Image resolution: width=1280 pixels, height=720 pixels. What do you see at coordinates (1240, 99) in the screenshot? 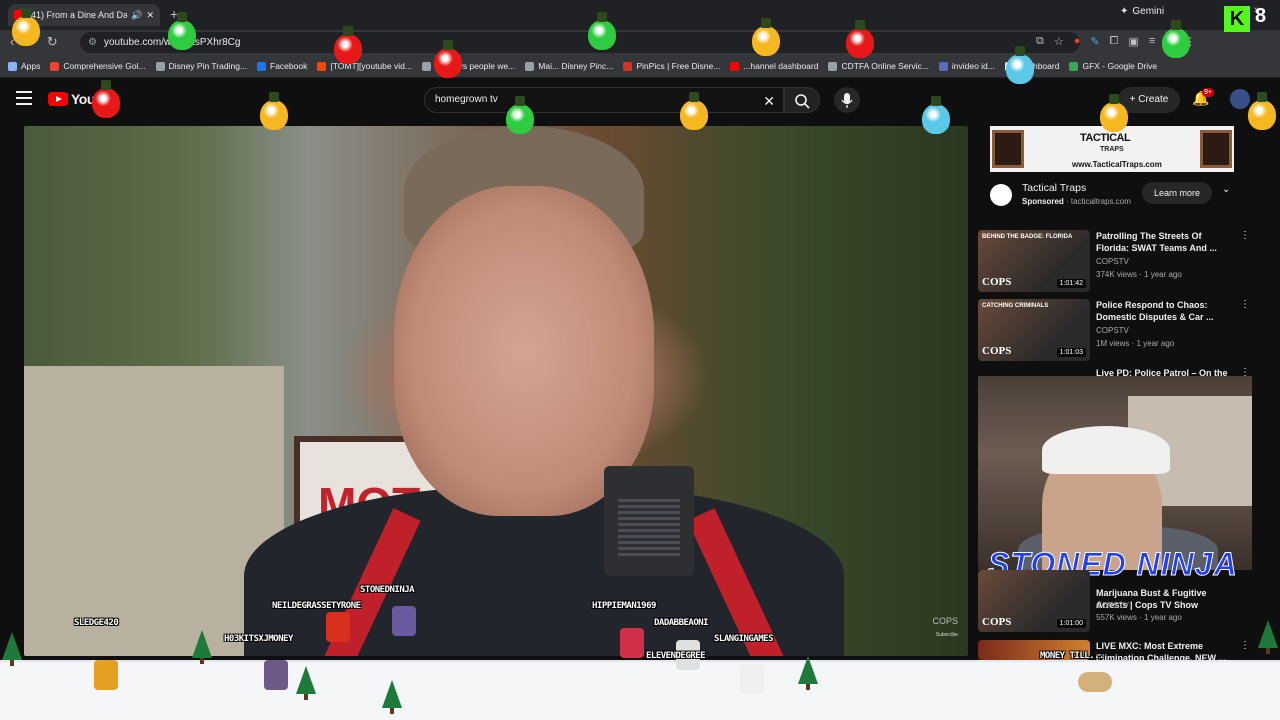
I see `account-avatar` at bounding box center [1240, 99].